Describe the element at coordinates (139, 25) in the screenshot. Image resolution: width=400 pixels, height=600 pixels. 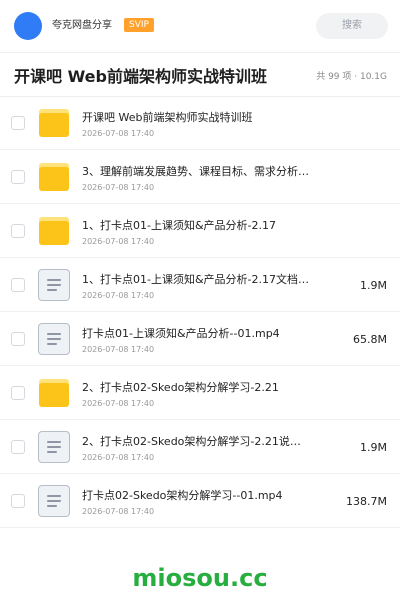
I see `svip-badge: SVIP` at that location.